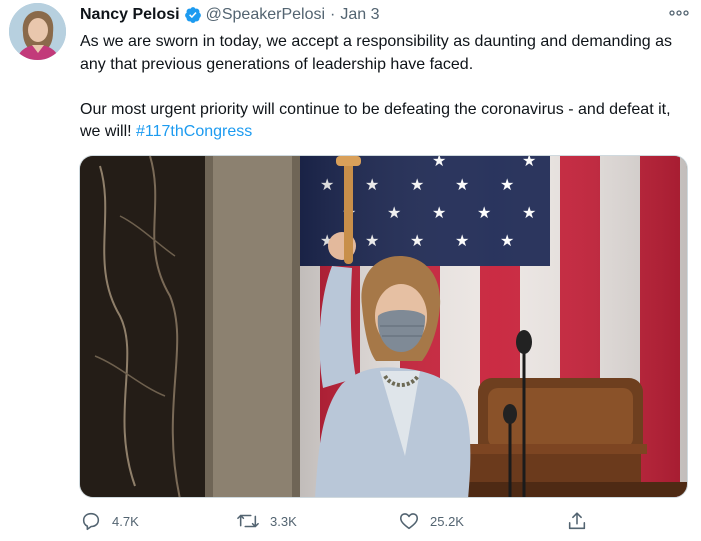  What do you see at coordinates (447, 521) in the screenshot?
I see `like-count: 25.2K` at bounding box center [447, 521].